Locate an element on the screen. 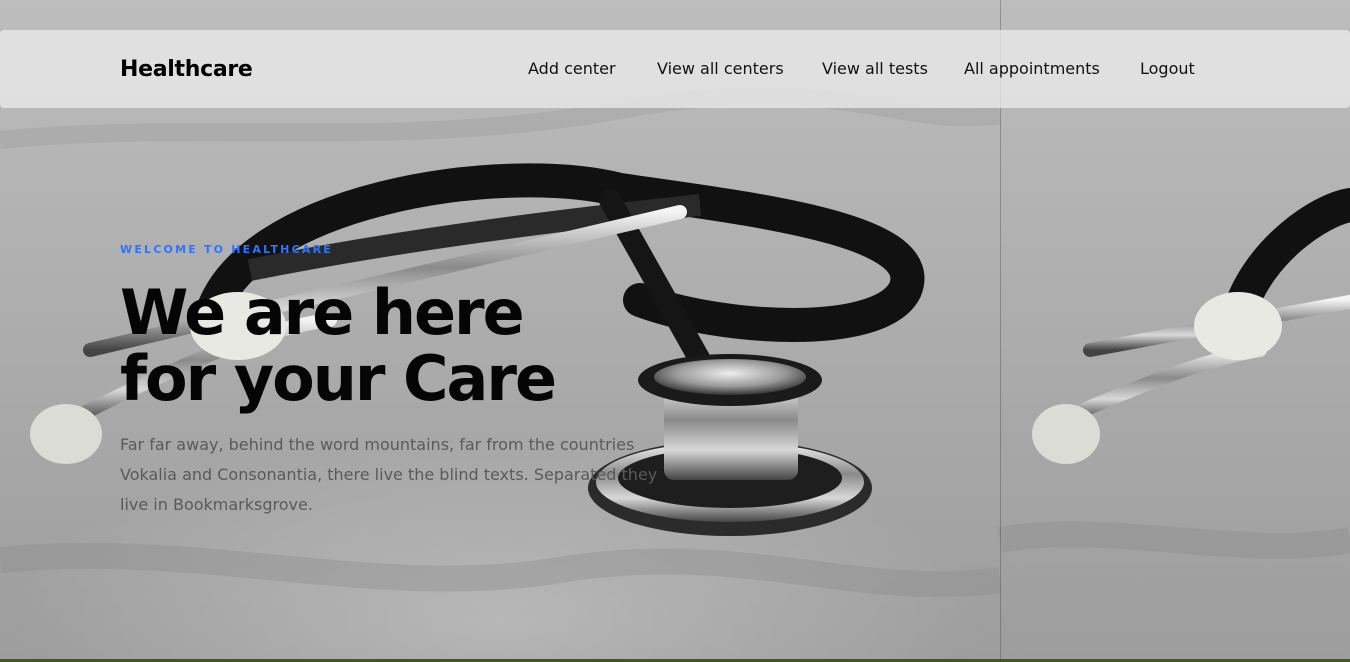  nav-link-all-appointments: All appointments is located at coordinates (1032, 68).